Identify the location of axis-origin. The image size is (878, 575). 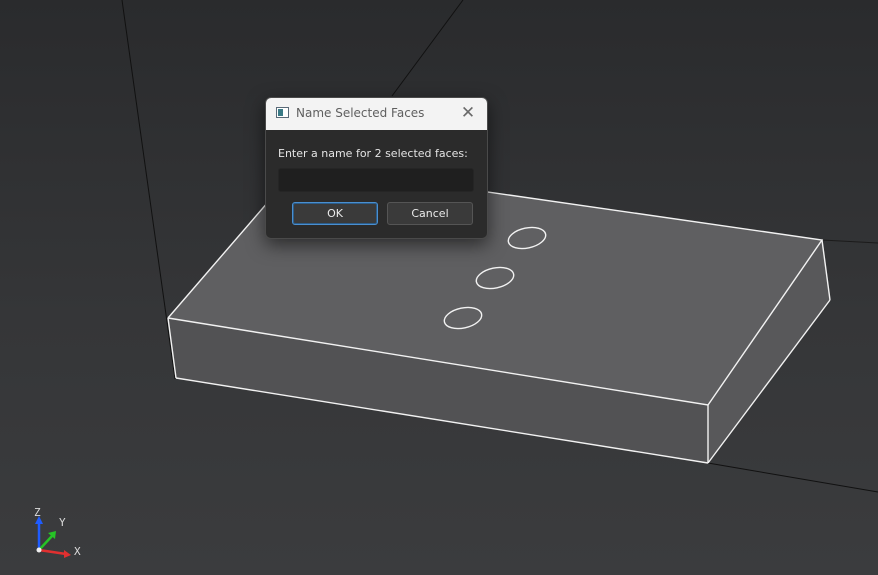
(39, 550).